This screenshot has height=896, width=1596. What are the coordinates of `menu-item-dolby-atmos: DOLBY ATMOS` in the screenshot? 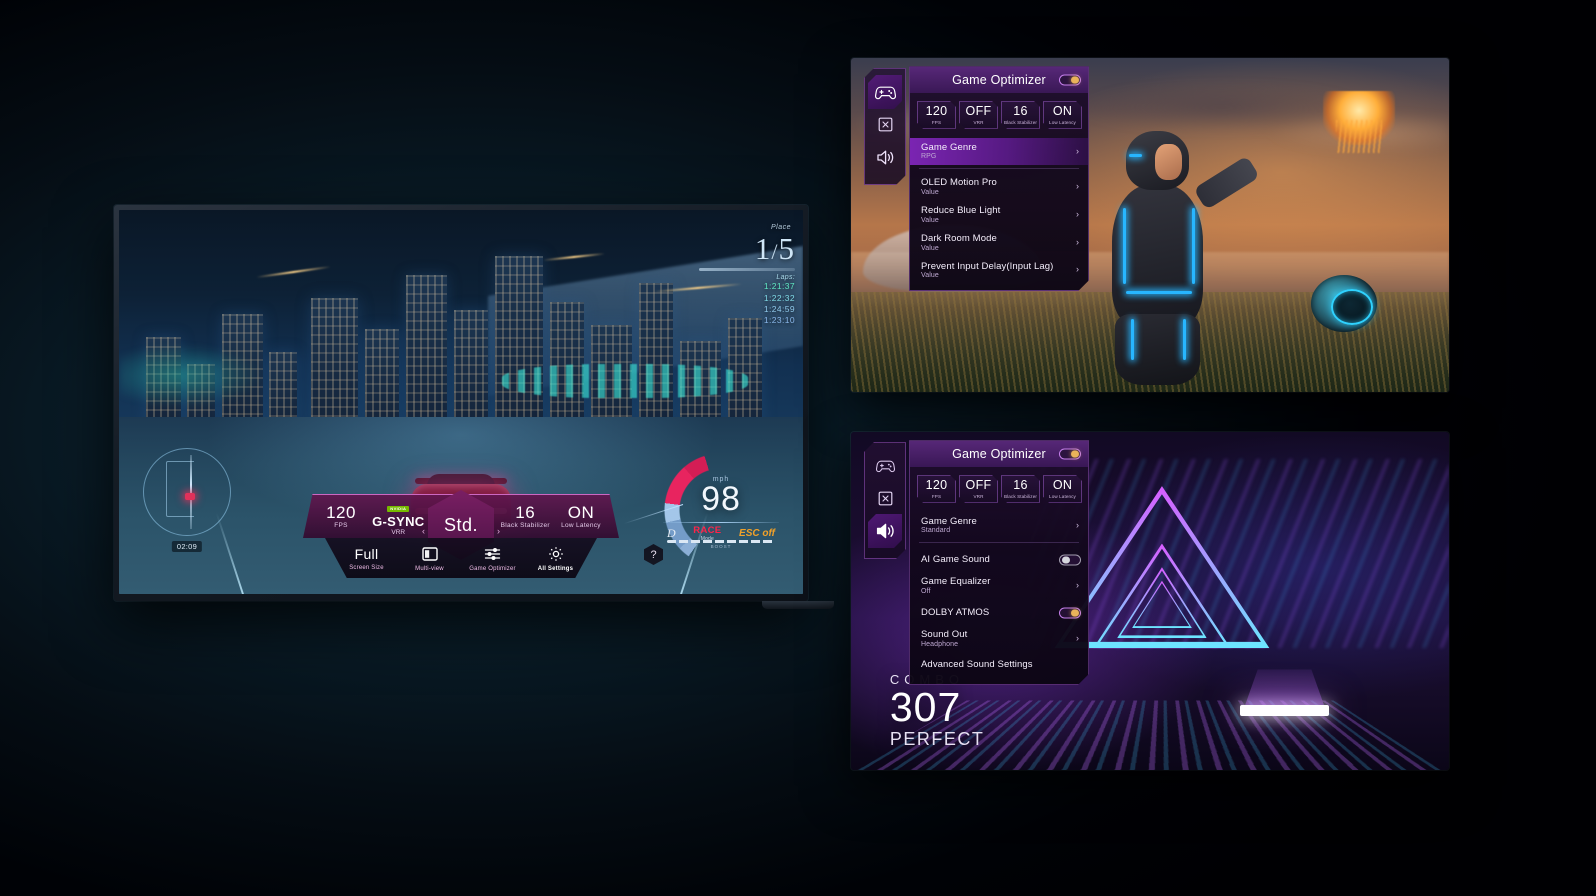 It's located at (999, 612).